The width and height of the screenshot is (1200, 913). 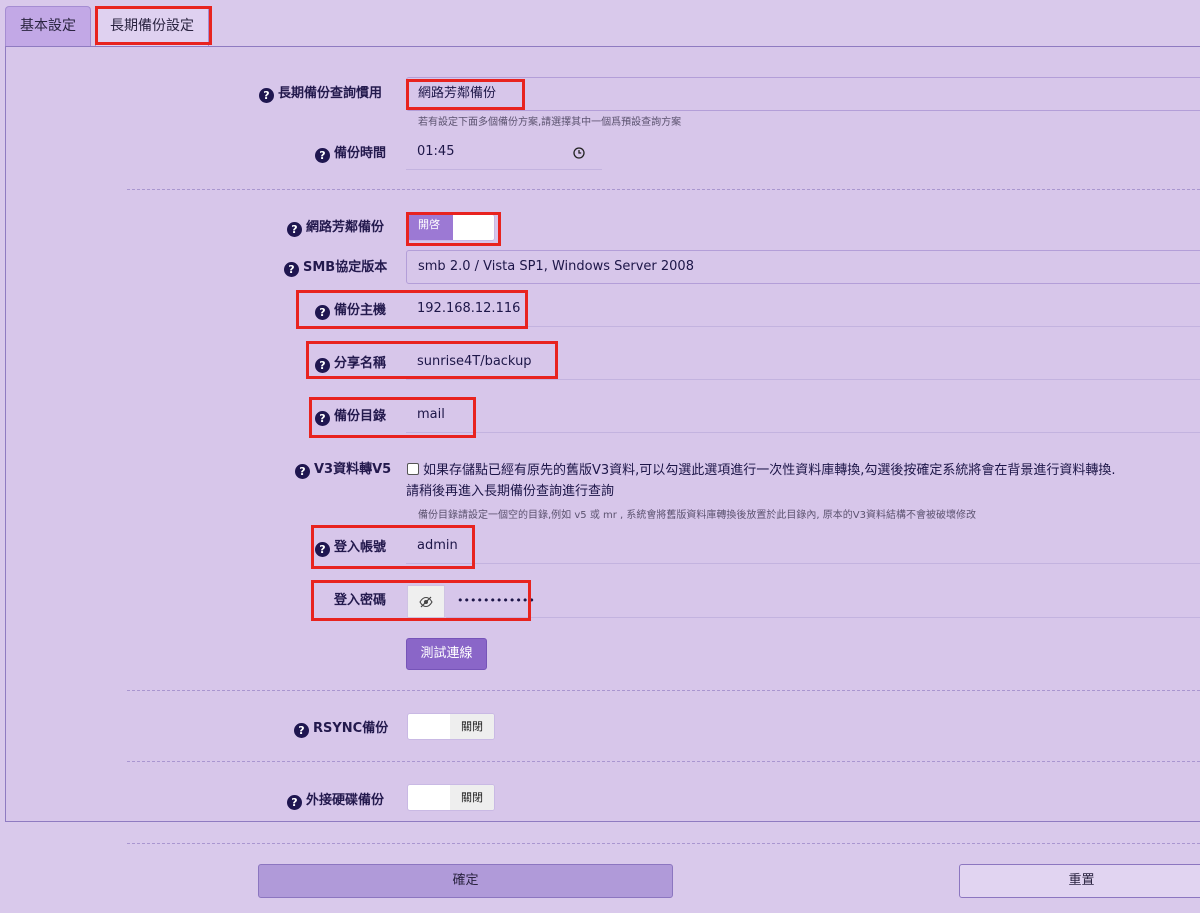 What do you see at coordinates (510, 491) in the screenshot?
I see `v3-to-v5-description-line2: 請稍後再進入長期備份查詢進行查詢` at bounding box center [510, 491].